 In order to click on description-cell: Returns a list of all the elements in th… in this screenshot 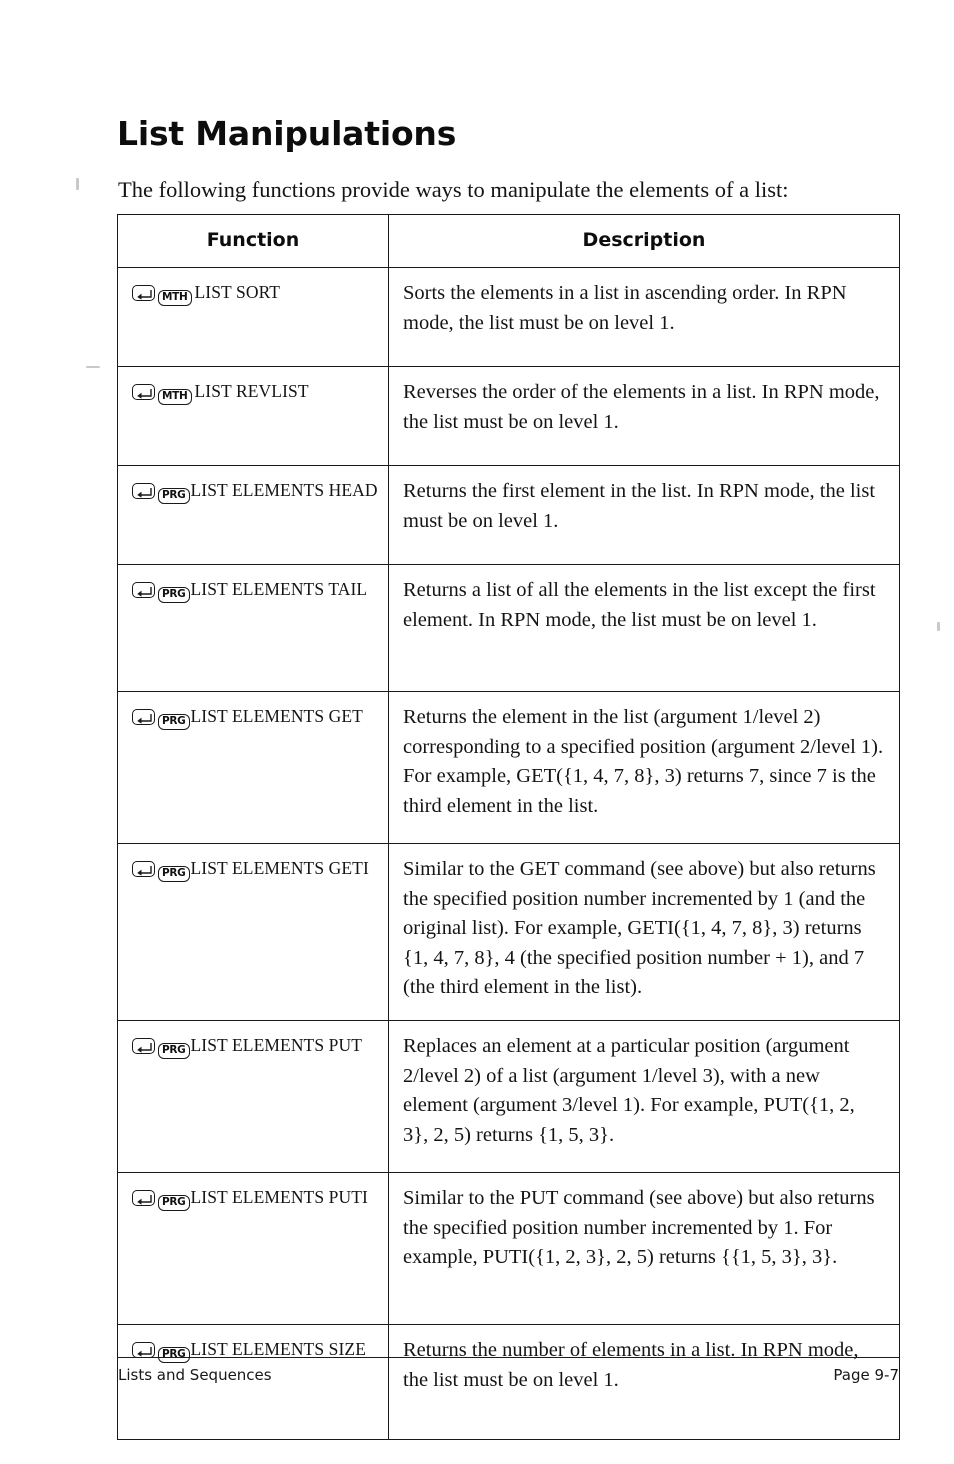, I will do `click(644, 628)`.